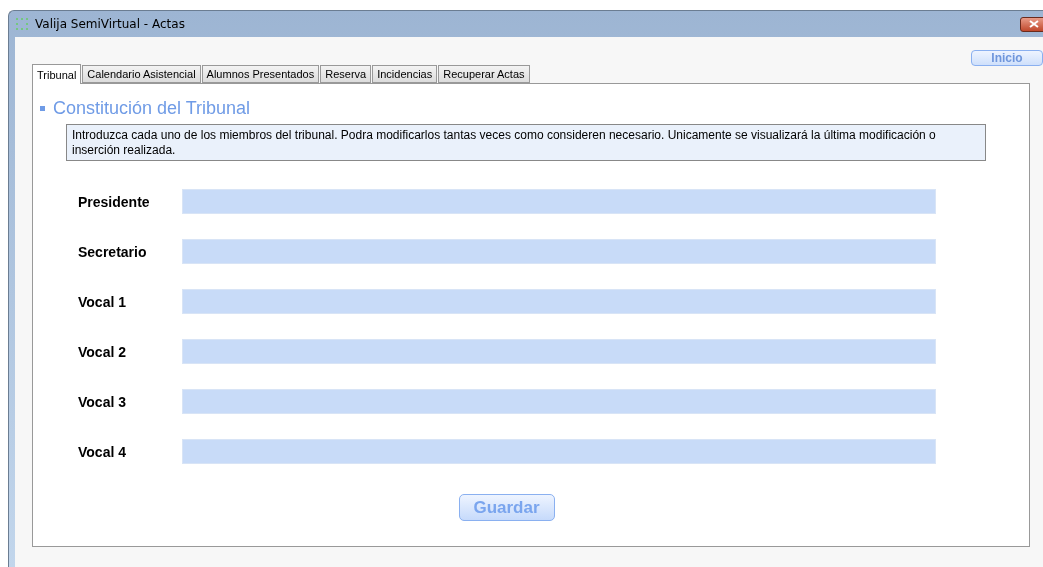  I want to click on field-label: Secretario, so click(112, 251).